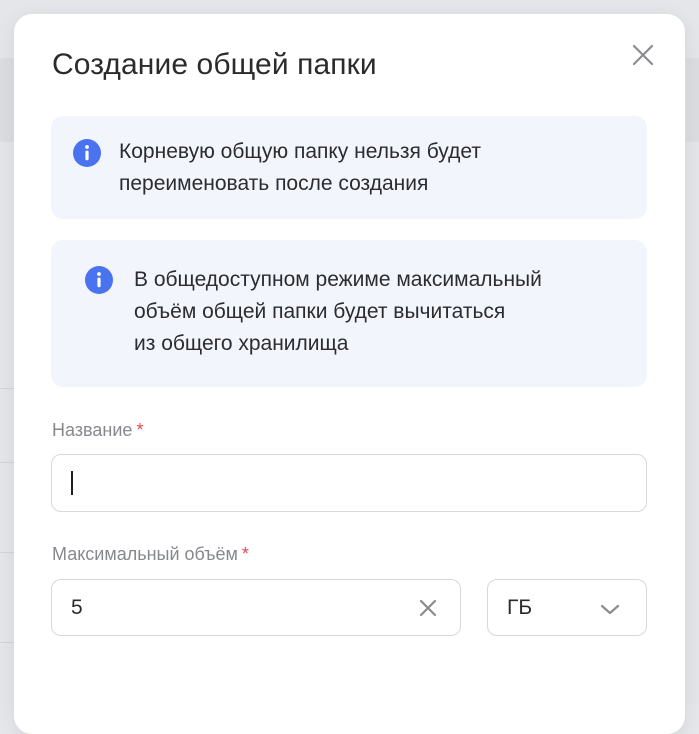  I want to click on unit-select: ГБ, so click(567, 607).